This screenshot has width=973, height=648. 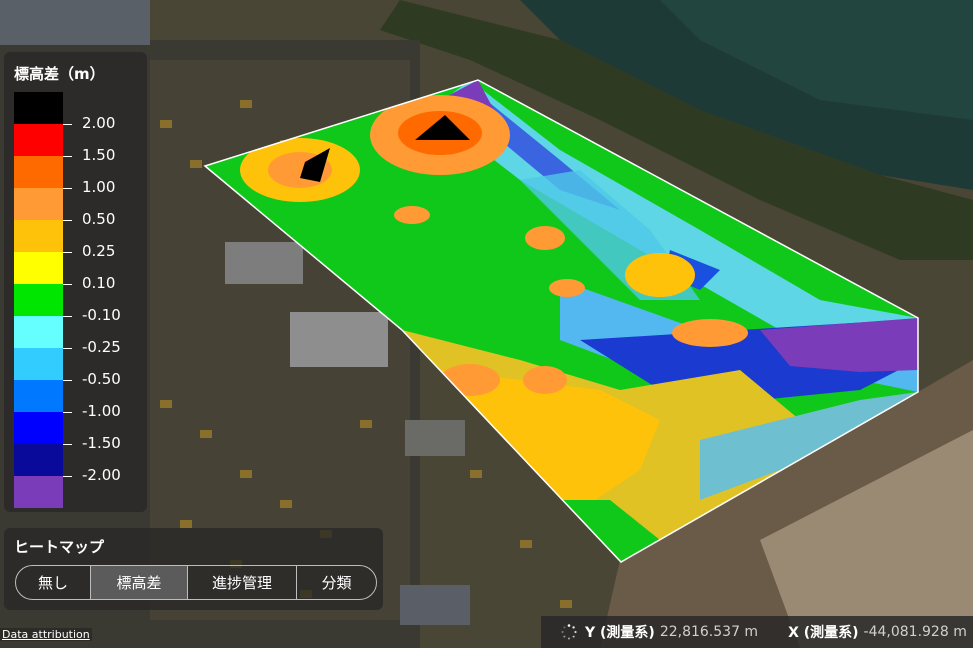 I want to click on heatmap-title: ヒートマップ, so click(x=59, y=547).